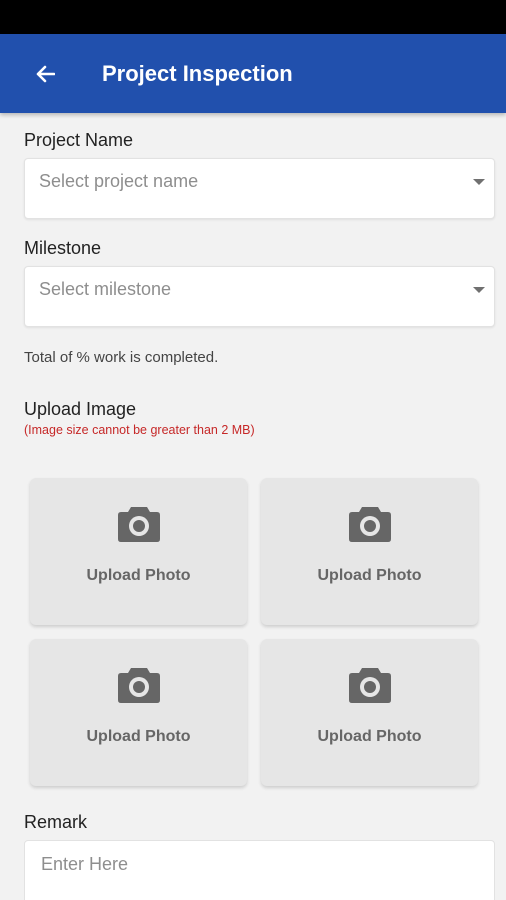  I want to click on milestone-placeholder: Select milestone, so click(105, 289).